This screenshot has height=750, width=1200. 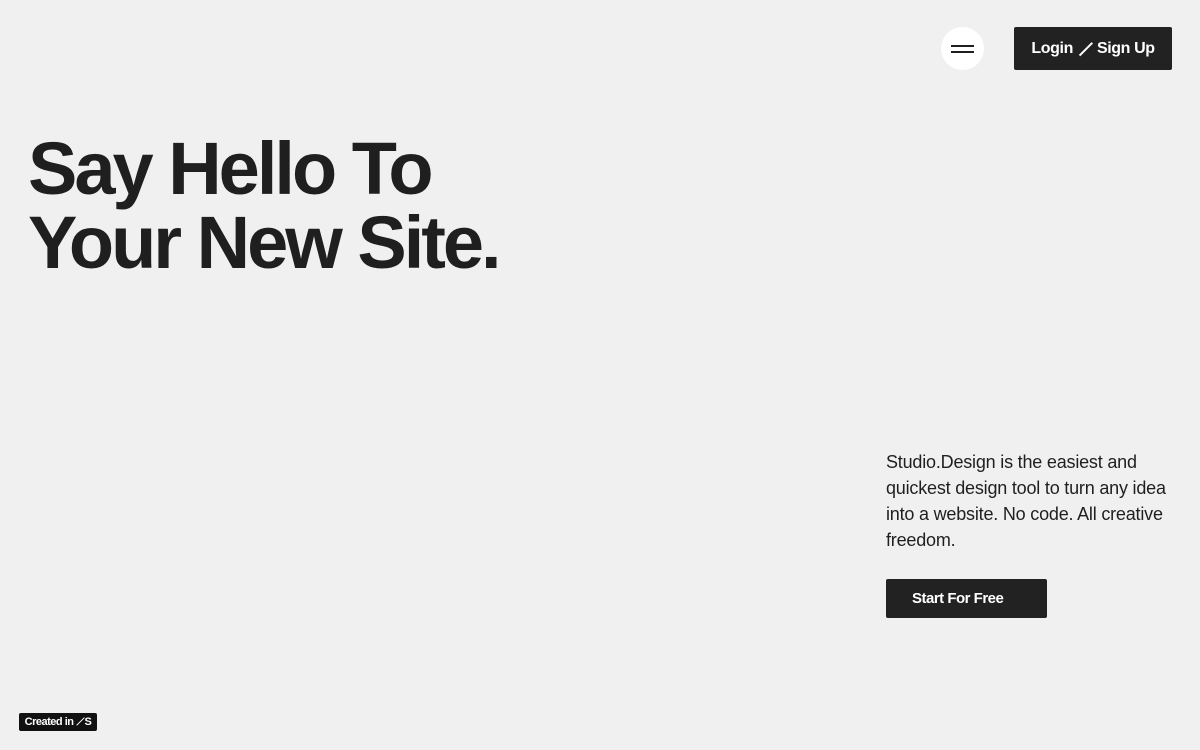 What do you see at coordinates (231, 168) in the screenshot?
I see `hero-title-line-1: Say Hello To` at bounding box center [231, 168].